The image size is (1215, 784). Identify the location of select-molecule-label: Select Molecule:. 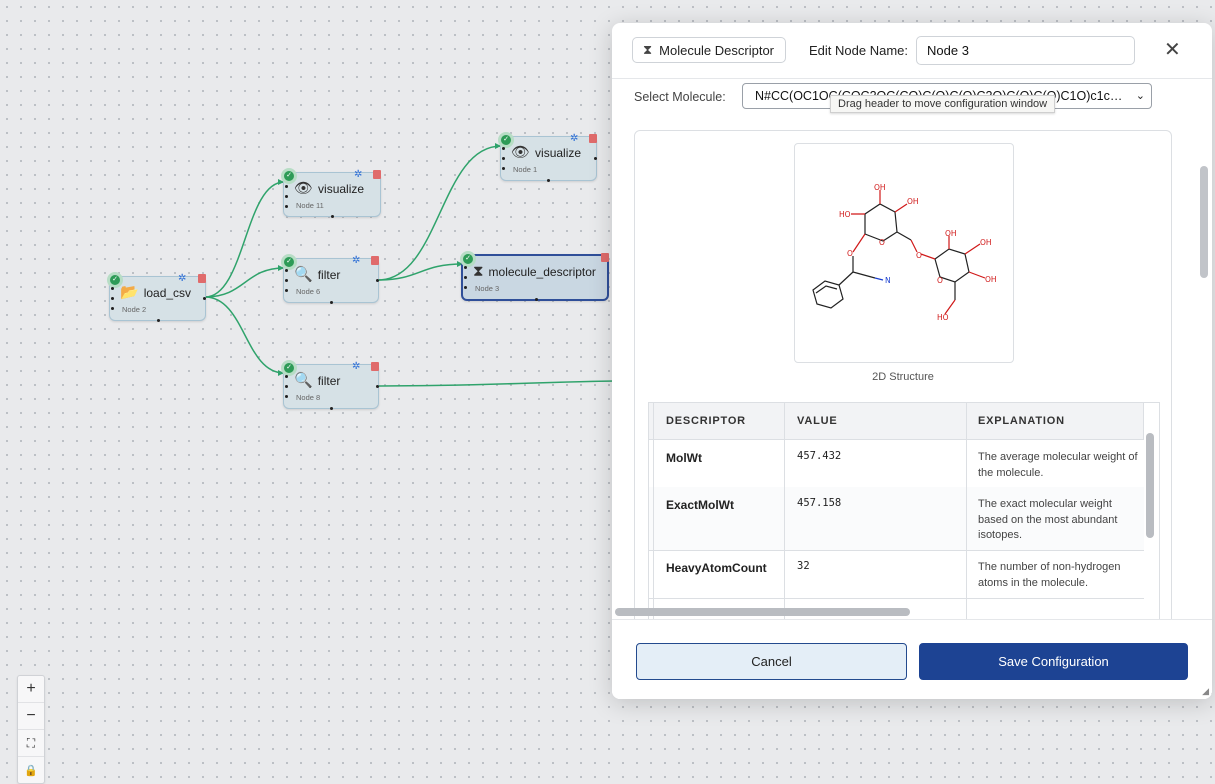
(680, 97).